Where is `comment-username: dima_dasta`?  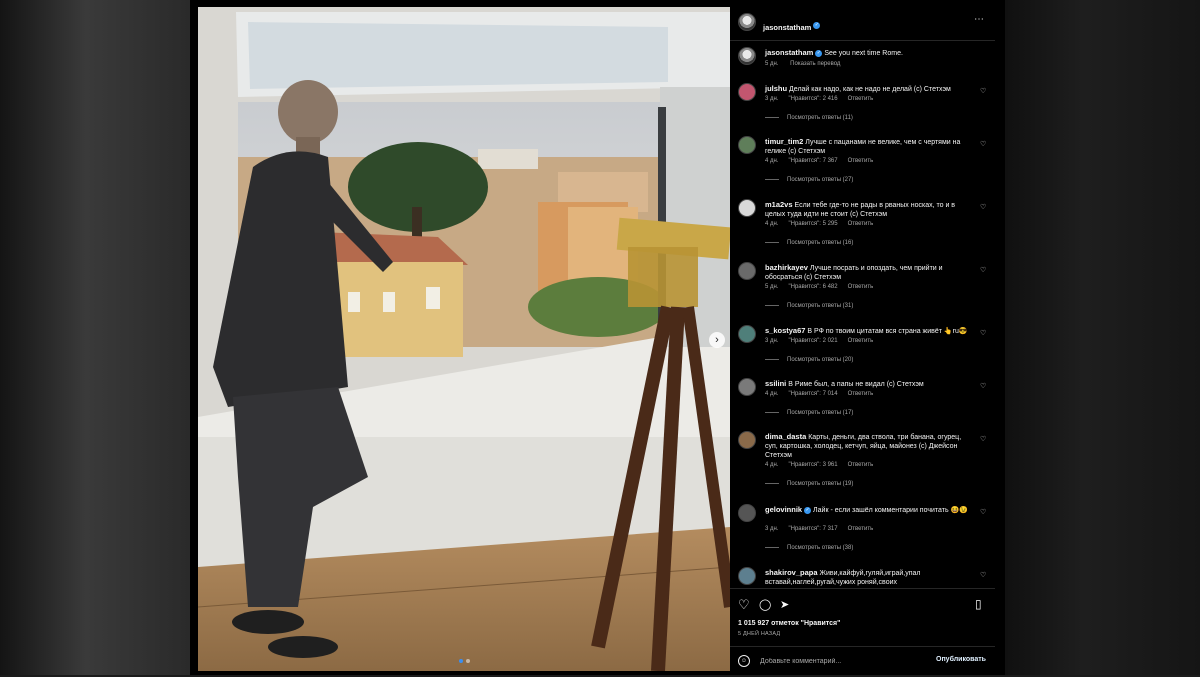
comment-username: dima_dasta is located at coordinates (785, 436).